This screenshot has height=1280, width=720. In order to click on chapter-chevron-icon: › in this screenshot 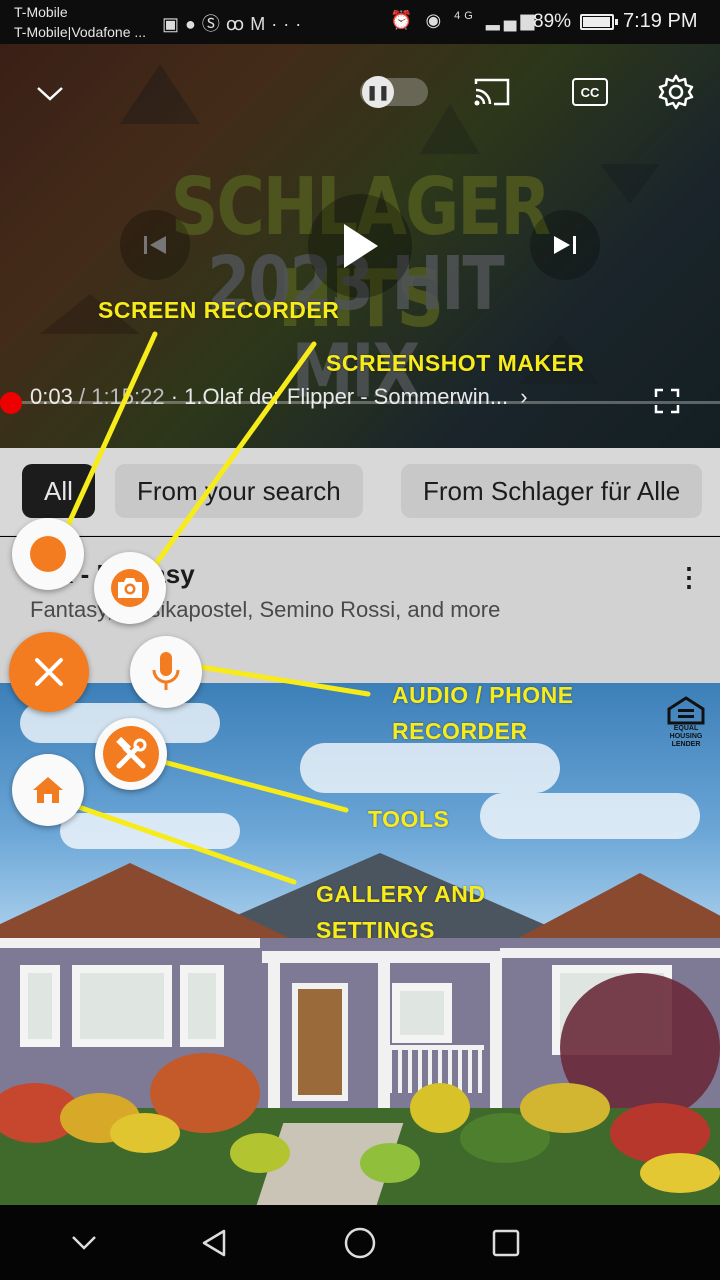, I will do `click(523, 396)`.